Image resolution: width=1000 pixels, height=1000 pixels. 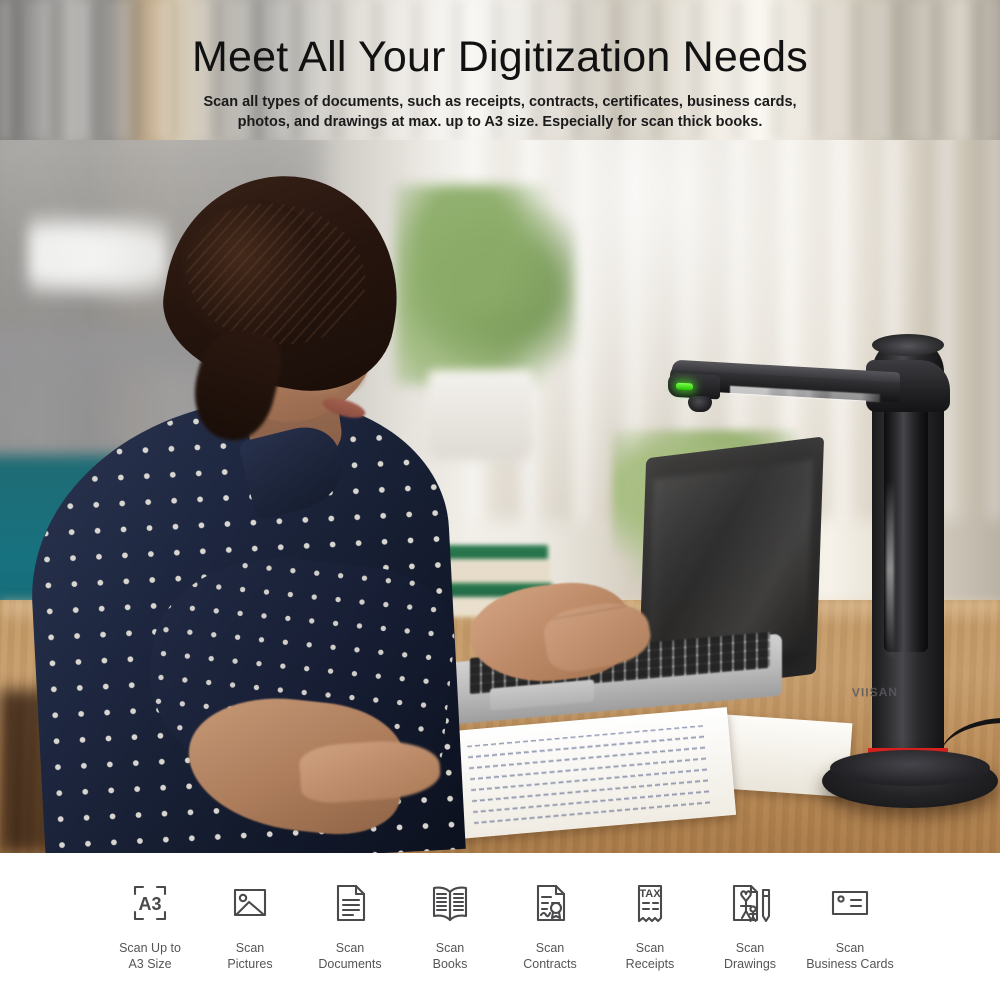 I want to click on feature-scan-a3: A3 Scan Up to A3 Size, so click(x=150, y=923).